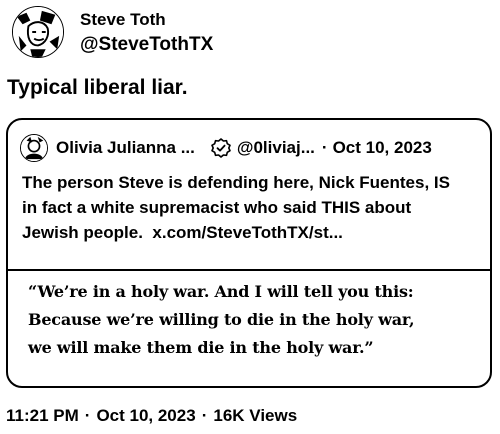  What do you see at coordinates (42, 416) in the screenshot?
I see `tweet-time: 11:21 PM` at bounding box center [42, 416].